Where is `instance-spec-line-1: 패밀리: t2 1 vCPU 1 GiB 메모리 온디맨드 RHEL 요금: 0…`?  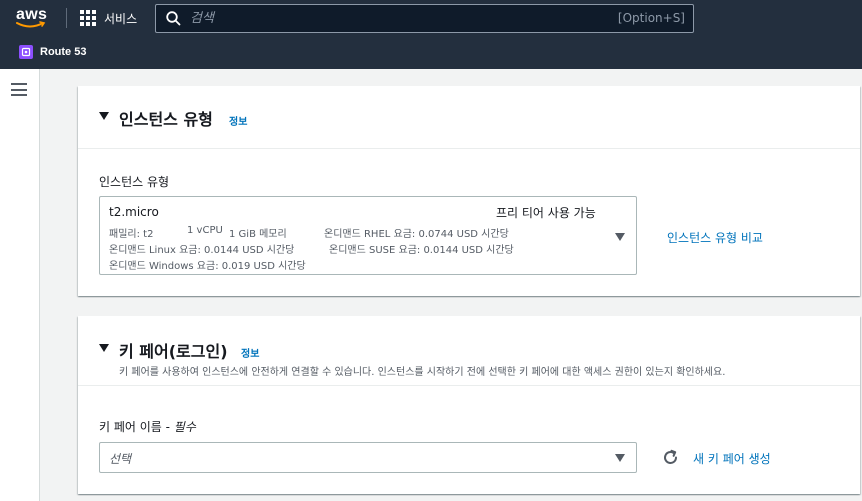
instance-spec-line-1: 패밀리: t2 1 vCPU 1 GiB 메모리 온디맨드 RHEL 요금: 0… is located at coordinates (359, 232).